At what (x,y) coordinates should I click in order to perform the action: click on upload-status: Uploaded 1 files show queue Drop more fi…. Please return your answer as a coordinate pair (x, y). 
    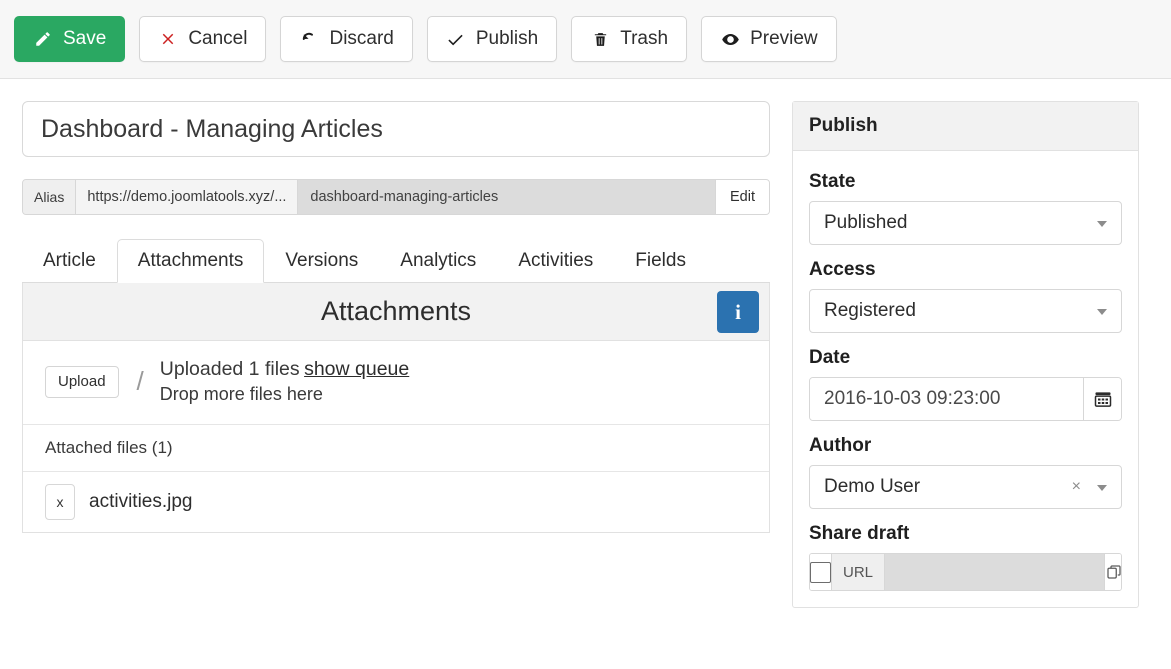
    Looking at the image, I should click on (284, 381).